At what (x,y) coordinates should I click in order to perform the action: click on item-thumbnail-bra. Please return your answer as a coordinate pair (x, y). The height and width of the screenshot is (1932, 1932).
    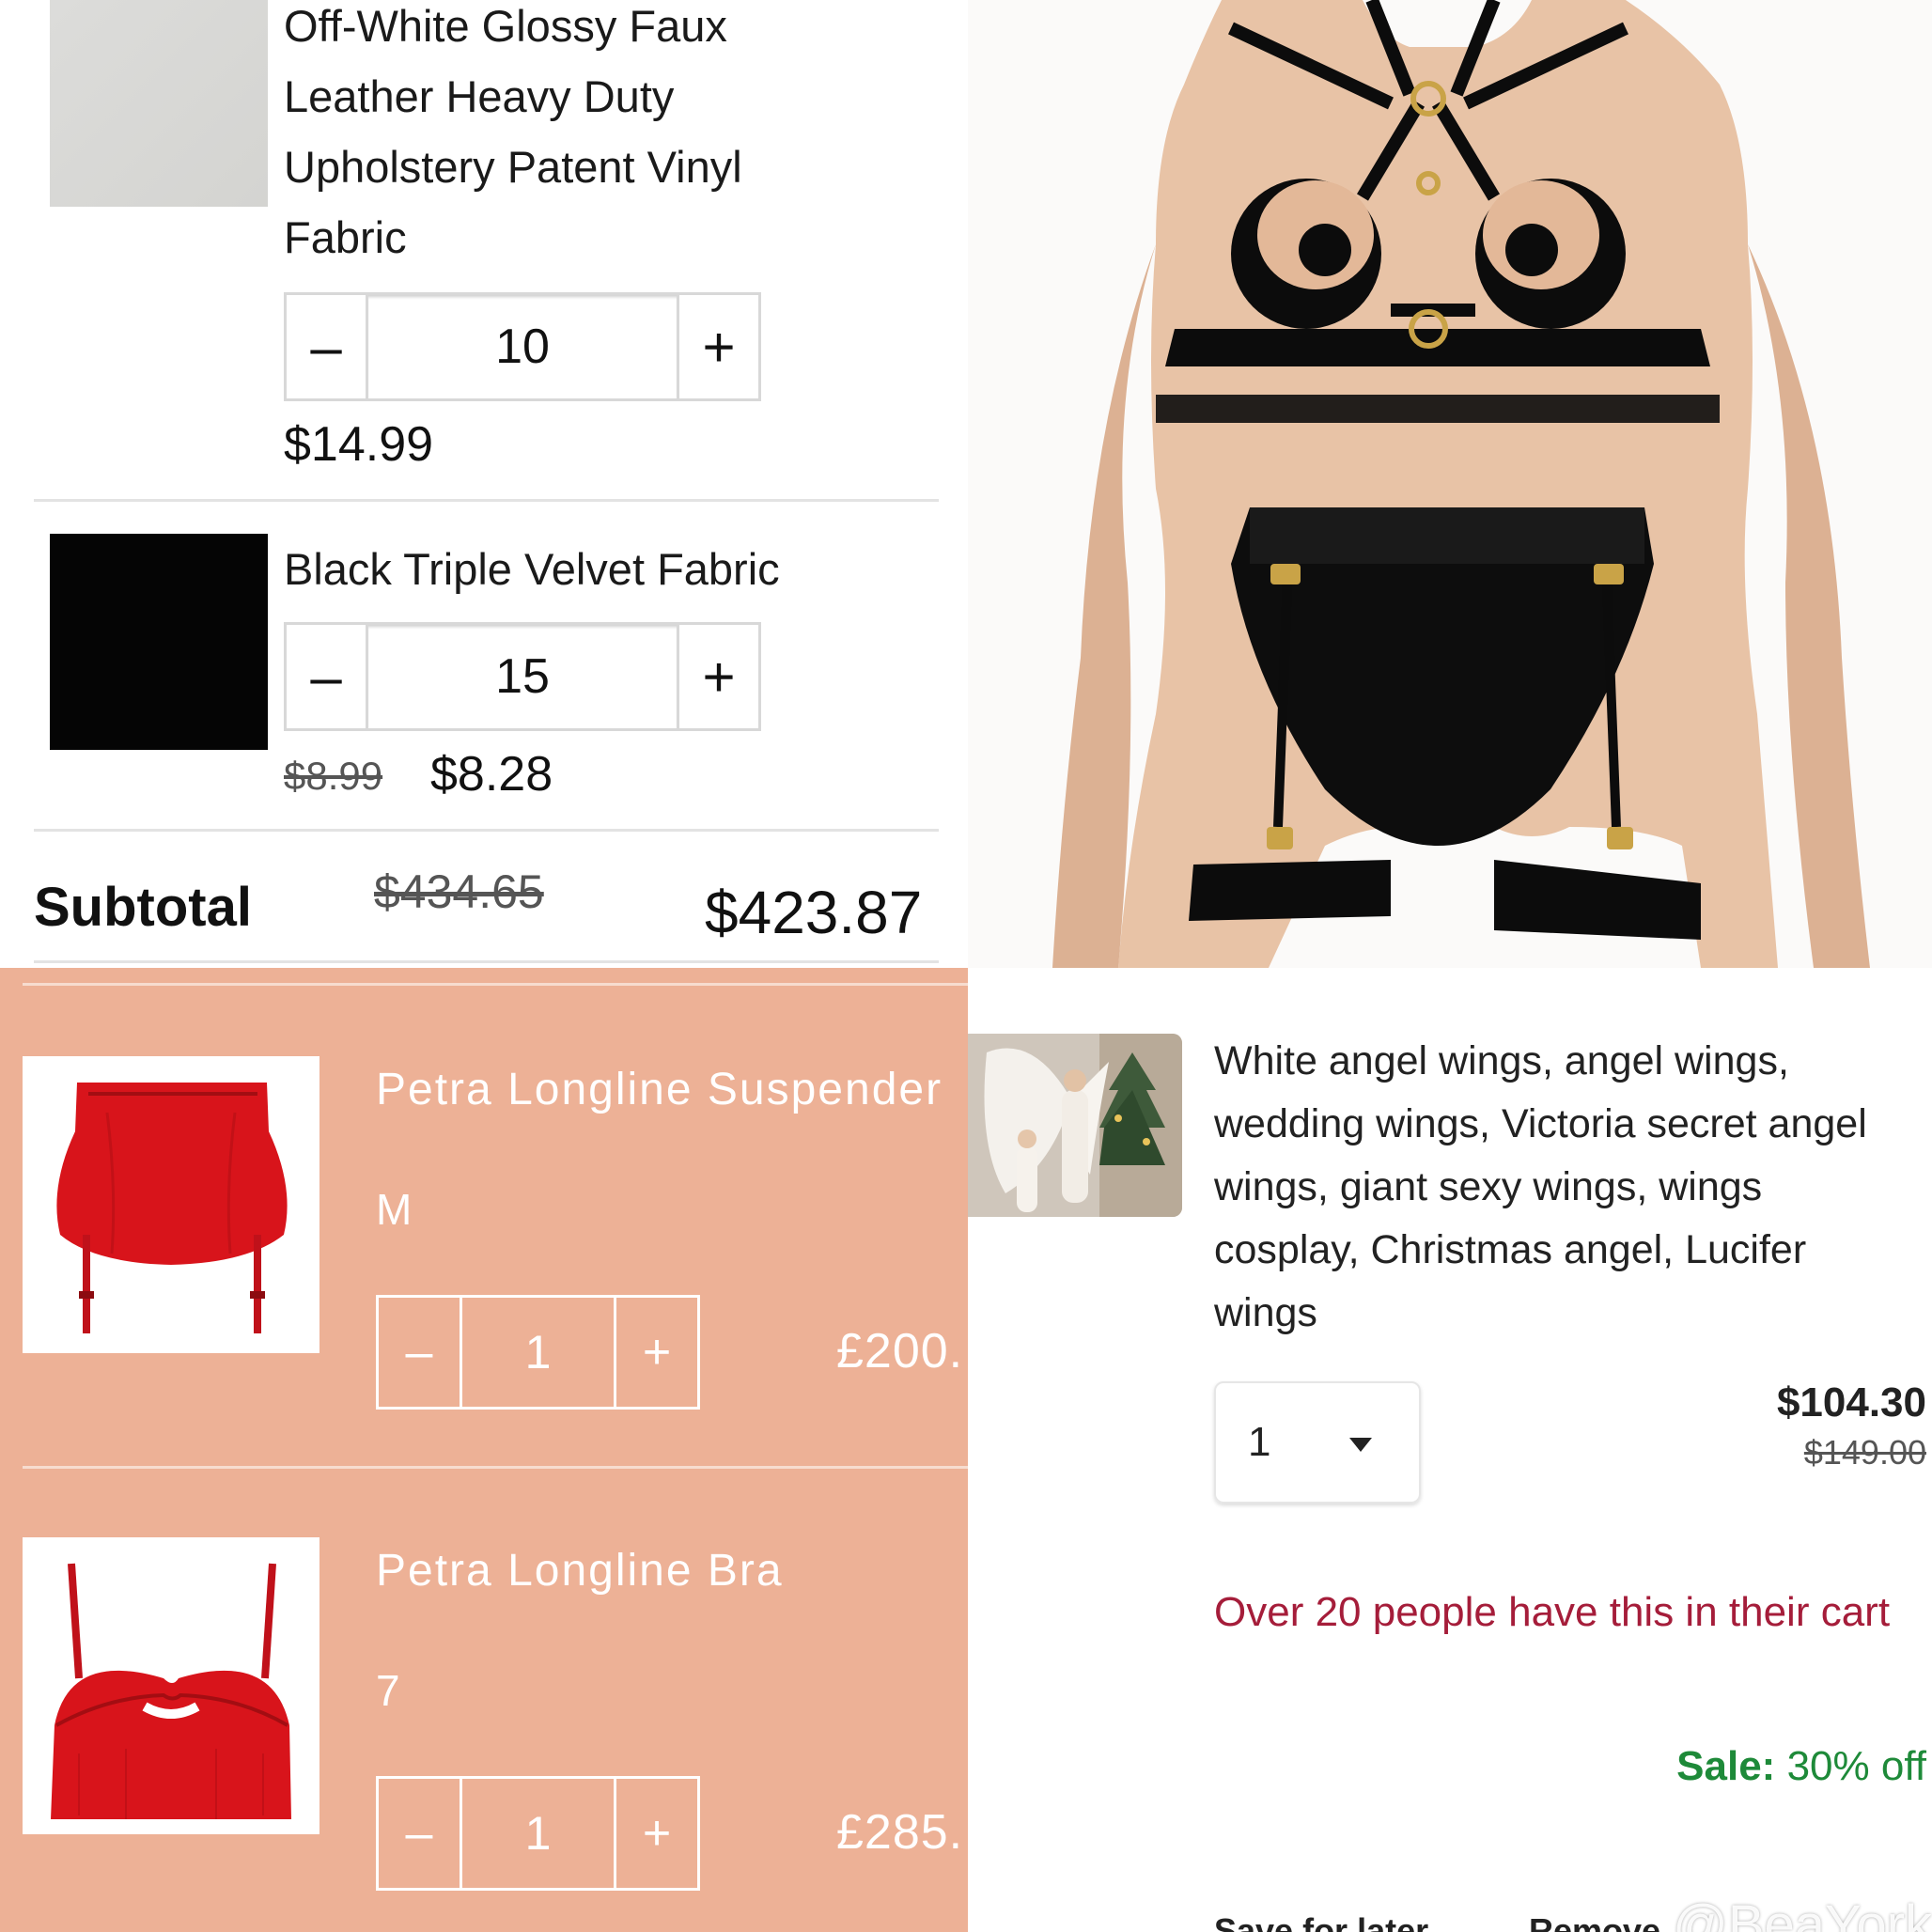
    Looking at the image, I should click on (171, 1685).